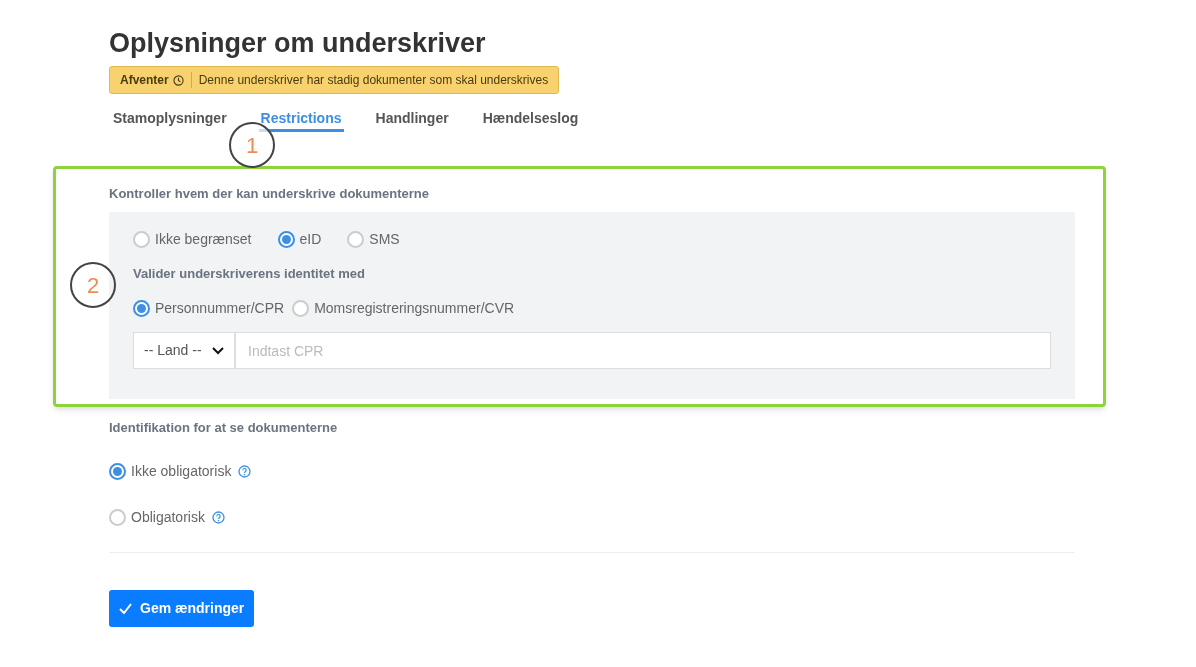 Image resolution: width=1196 pixels, height=667 pixels. I want to click on checkmark-icon, so click(125, 608).